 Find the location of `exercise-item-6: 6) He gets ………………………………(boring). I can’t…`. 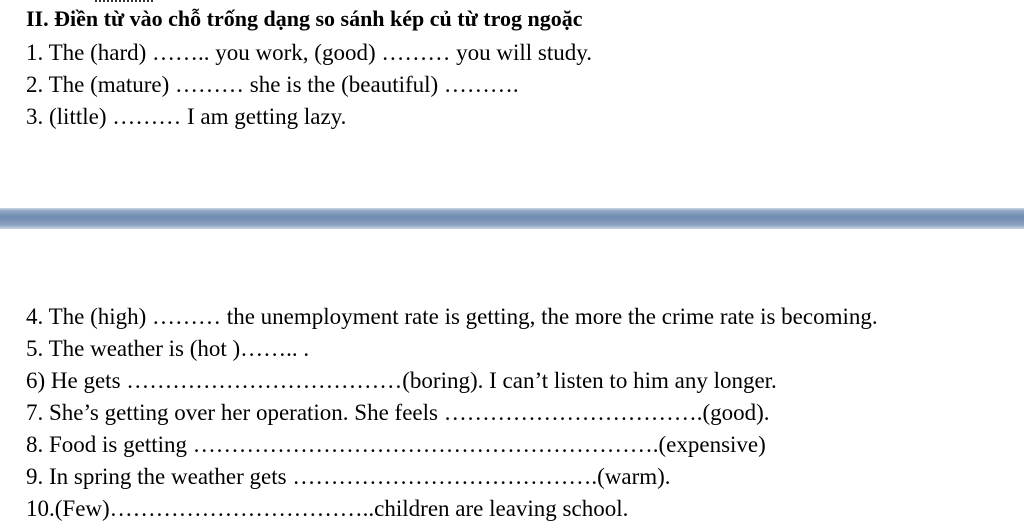

exercise-item-6: 6) He gets ………………………………(boring). I can’t… is located at coordinates (401, 380).